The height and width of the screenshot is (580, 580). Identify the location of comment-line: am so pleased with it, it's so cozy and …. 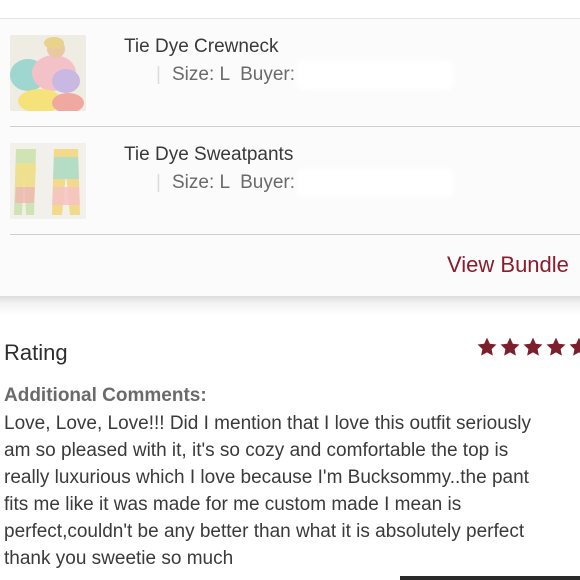
(256, 450).